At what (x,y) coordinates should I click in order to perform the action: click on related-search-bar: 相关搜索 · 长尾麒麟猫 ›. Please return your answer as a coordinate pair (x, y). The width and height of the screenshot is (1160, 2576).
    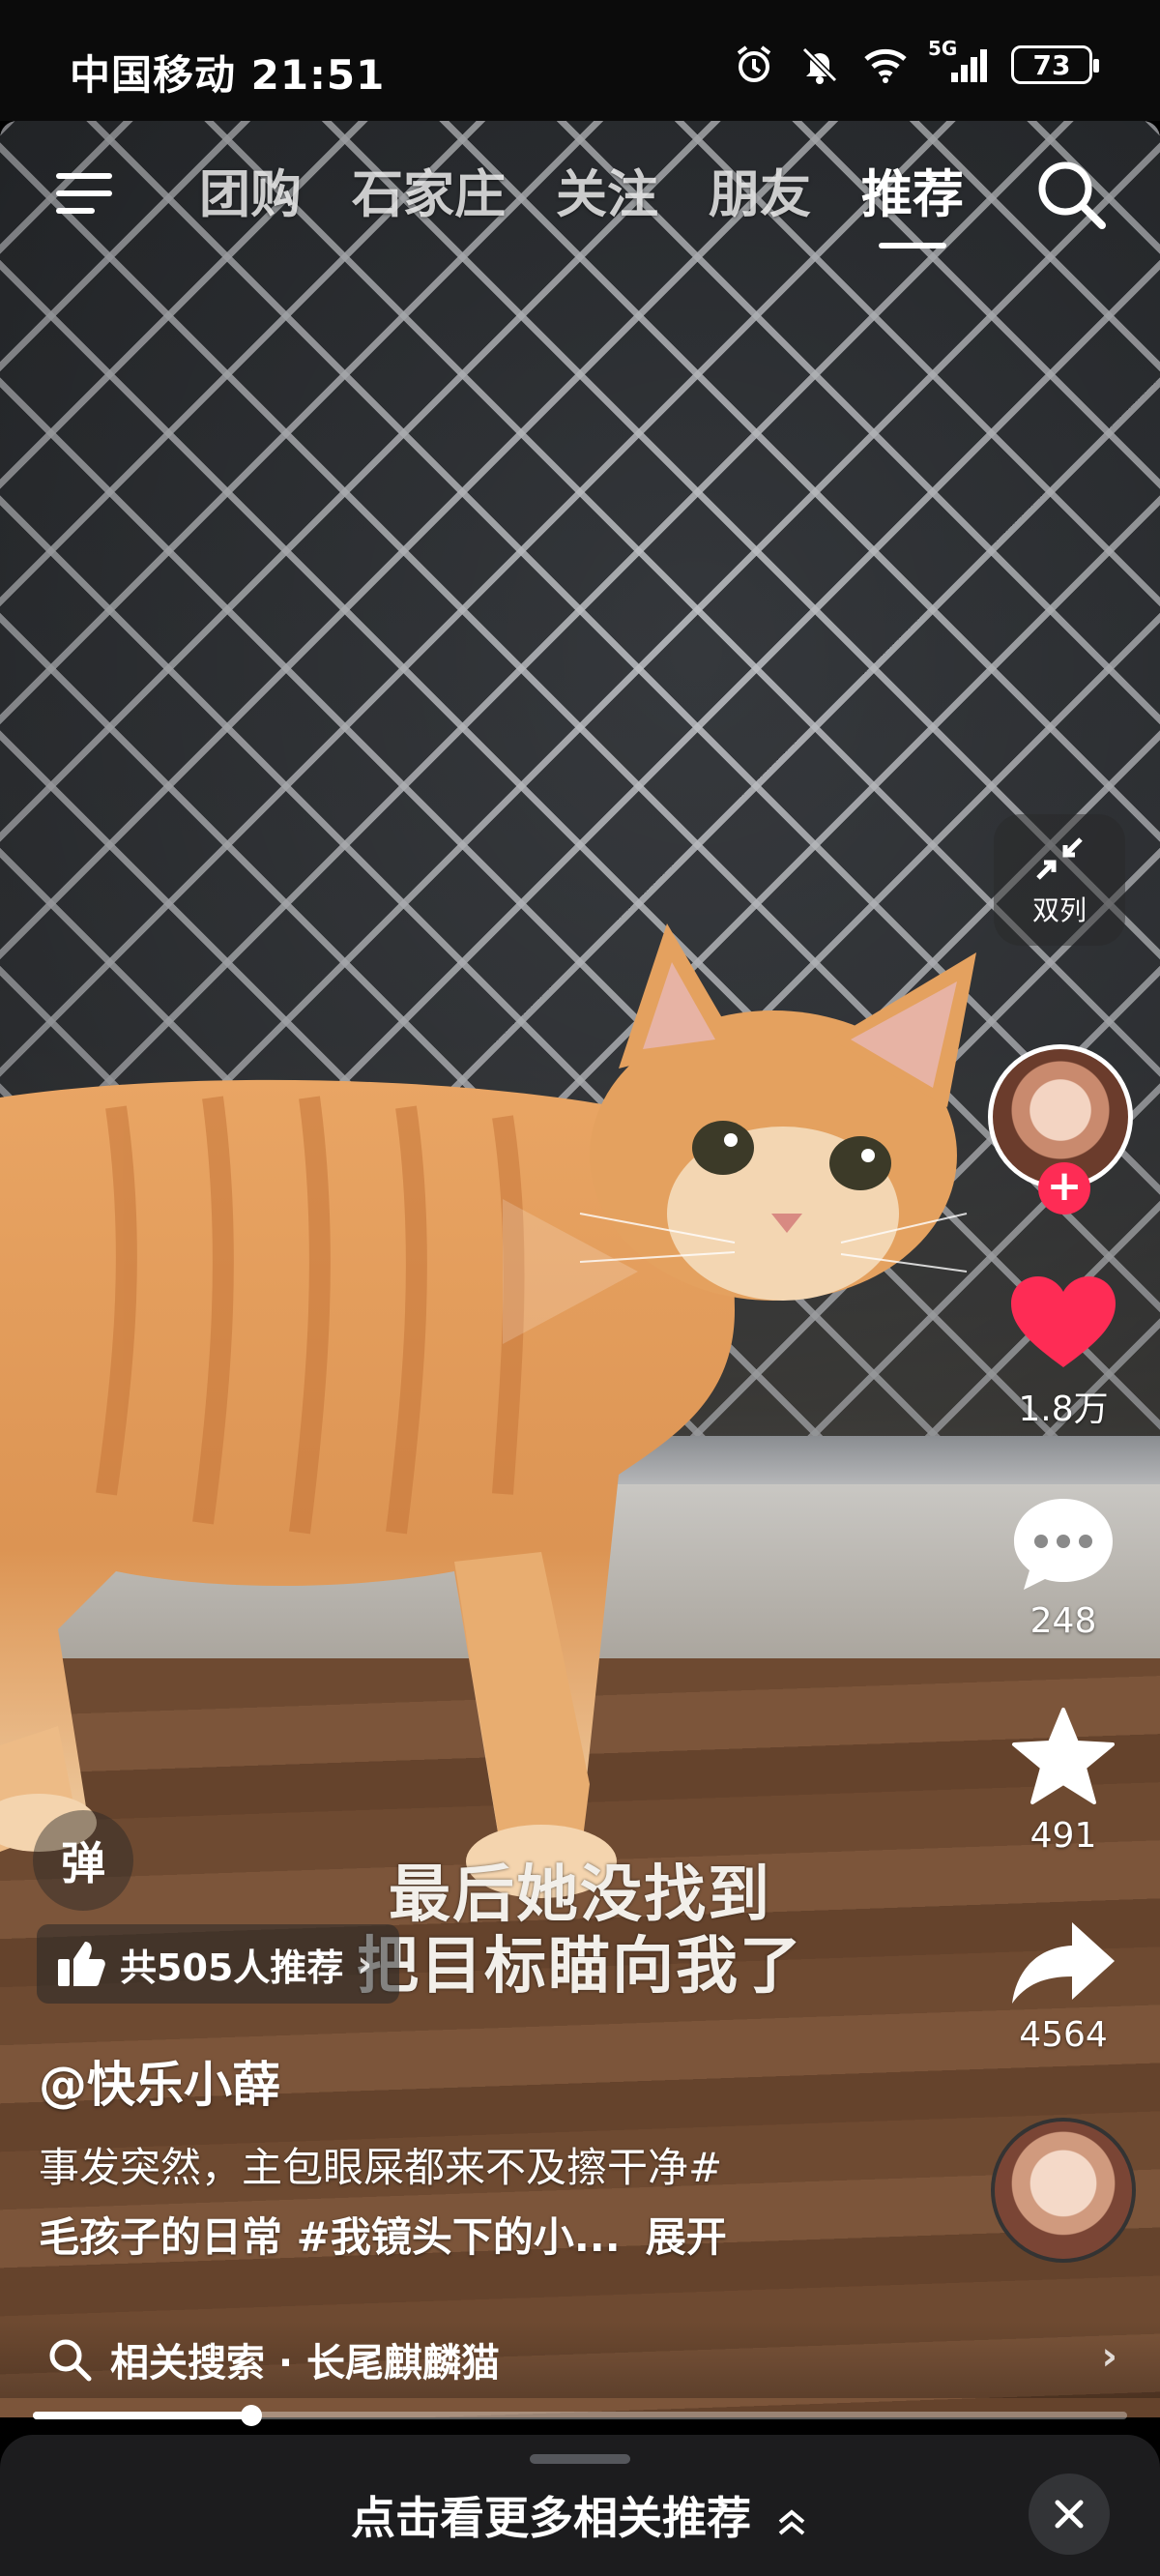
    Looking at the image, I should click on (580, 2359).